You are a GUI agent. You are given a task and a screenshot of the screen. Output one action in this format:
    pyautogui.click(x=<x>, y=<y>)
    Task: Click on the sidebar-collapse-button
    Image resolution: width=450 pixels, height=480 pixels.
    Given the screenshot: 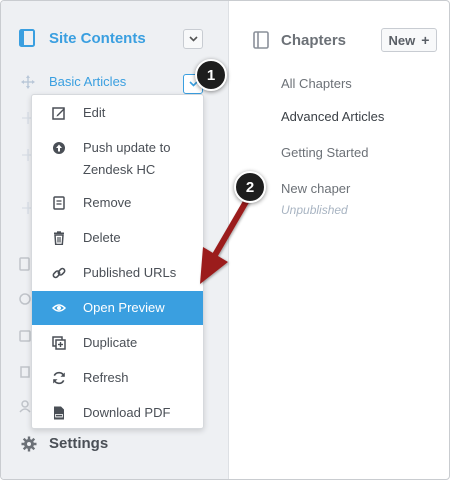 What is the action you would take?
    pyautogui.click(x=193, y=39)
    